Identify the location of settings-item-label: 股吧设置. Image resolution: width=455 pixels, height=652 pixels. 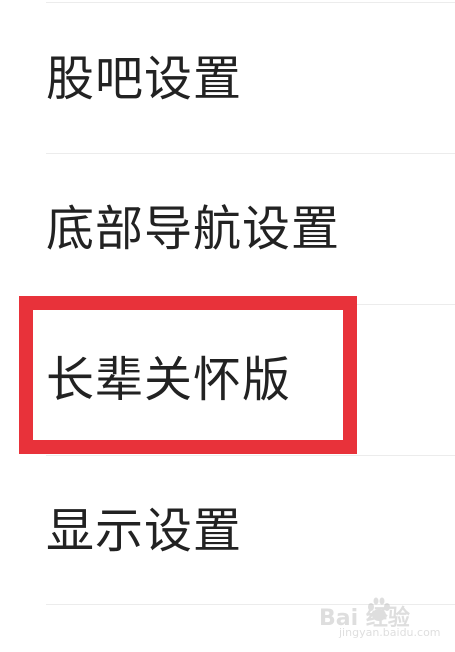
(144, 79).